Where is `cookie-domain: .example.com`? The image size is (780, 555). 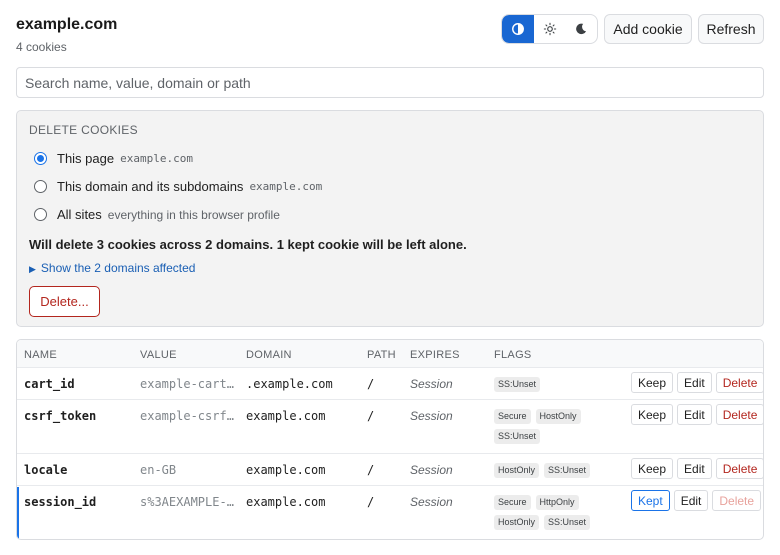 cookie-domain: .example.com is located at coordinates (289, 384).